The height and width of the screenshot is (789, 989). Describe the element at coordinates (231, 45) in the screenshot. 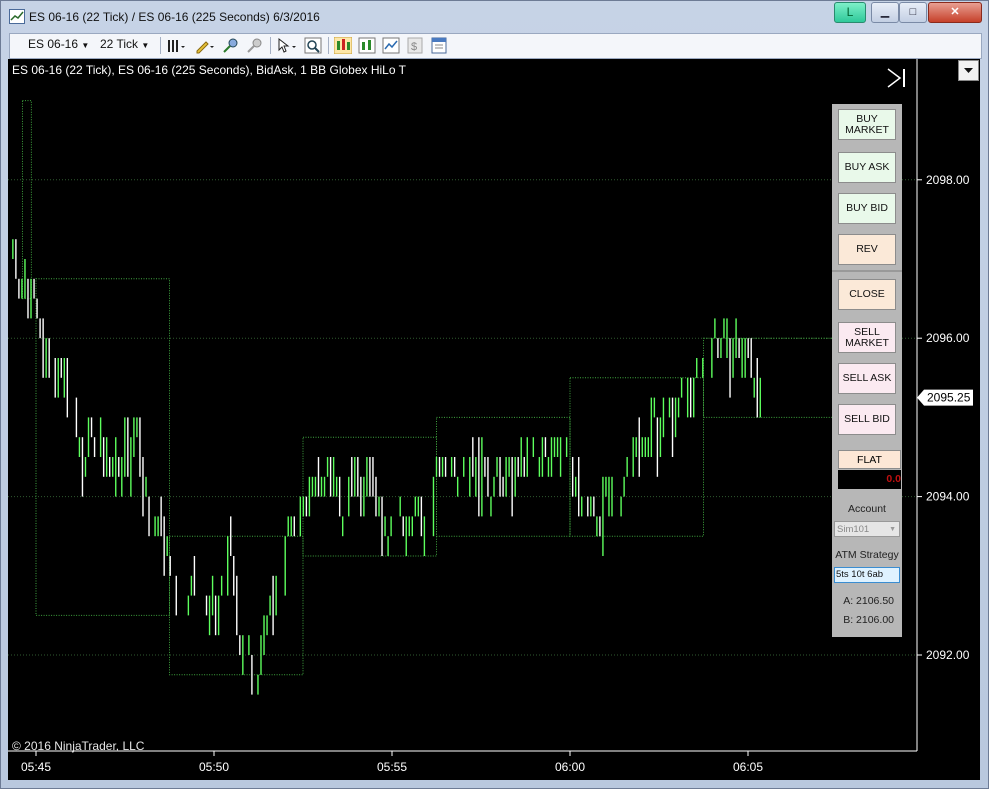

I see `zoom-in-icon` at that location.